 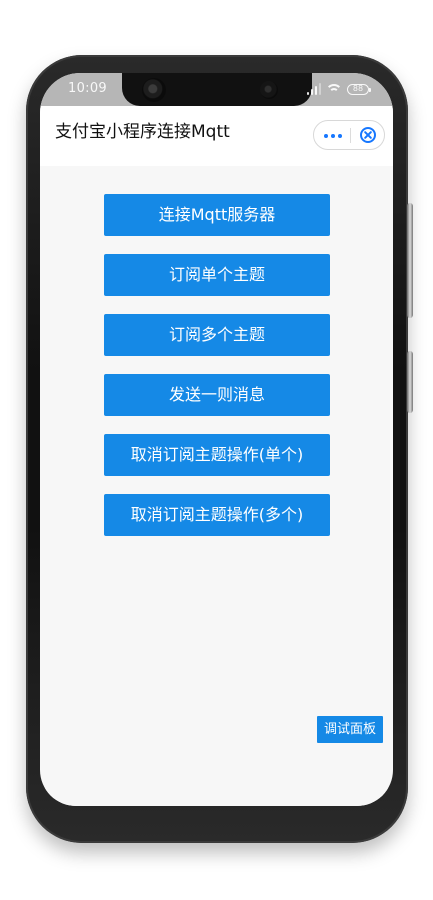 What do you see at coordinates (217, 515) in the screenshot?
I see `unsubscribe-multiple-topics-button: 取消订阅主题操作(多个)` at bounding box center [217, 515].